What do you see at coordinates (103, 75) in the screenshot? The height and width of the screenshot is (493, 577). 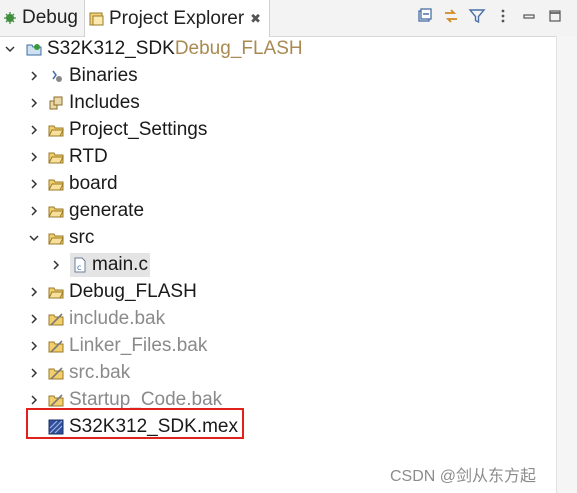 I see `tree-item-label: Binaries` at bounding box center [103, 75].